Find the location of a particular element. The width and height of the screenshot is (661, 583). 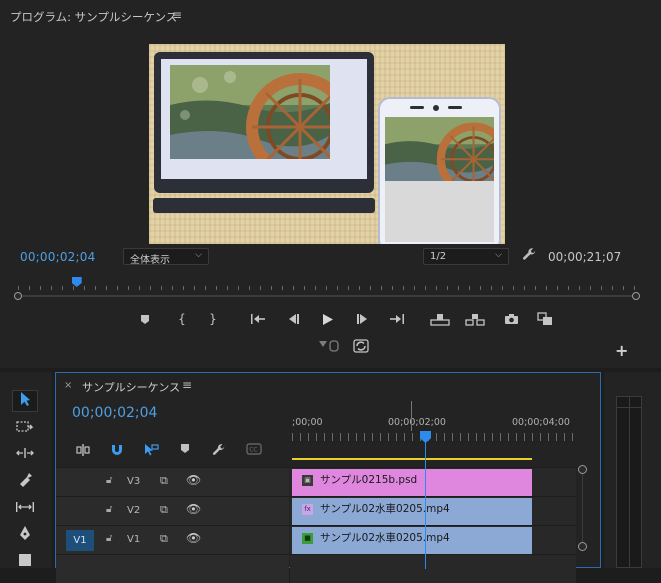

laptop-frame is located at coordinates (264, 122).